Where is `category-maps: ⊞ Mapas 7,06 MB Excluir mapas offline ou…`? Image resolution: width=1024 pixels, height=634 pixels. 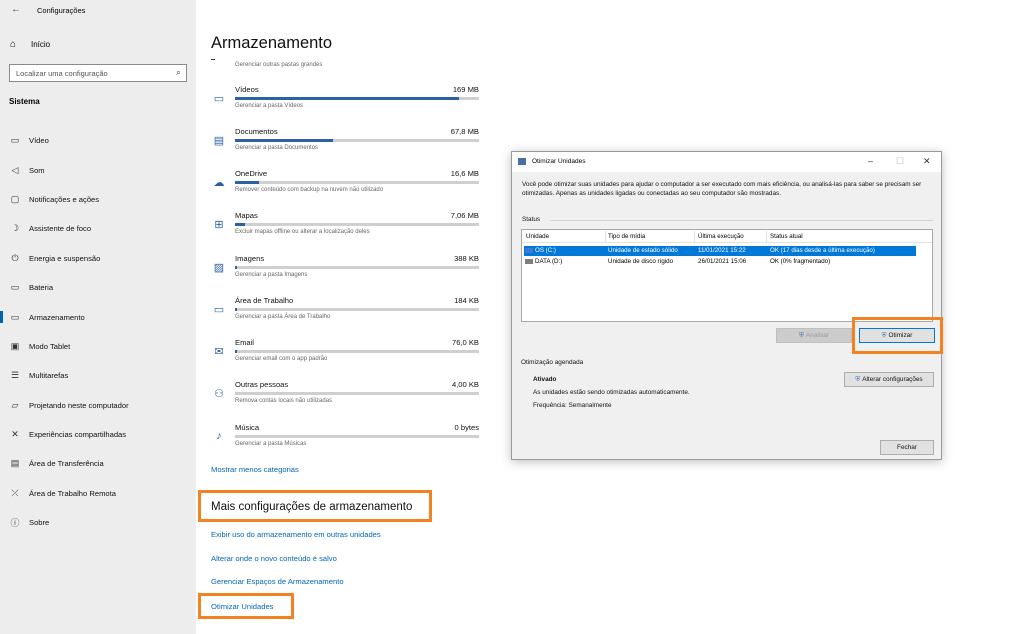 category-maps: ⊞ Mapas 7,06 MB Excluir mapas offline ou… is located at coordinates (346, 229).